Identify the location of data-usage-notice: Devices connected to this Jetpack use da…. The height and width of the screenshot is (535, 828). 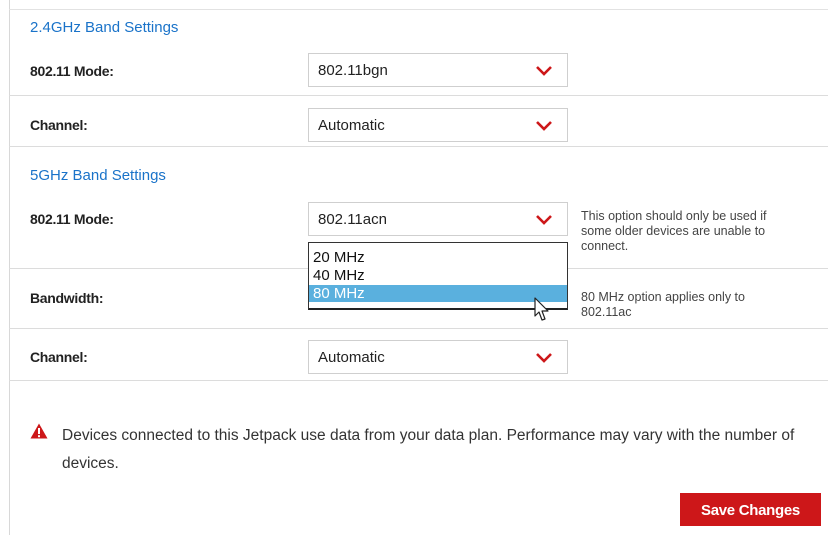
(428, 449).